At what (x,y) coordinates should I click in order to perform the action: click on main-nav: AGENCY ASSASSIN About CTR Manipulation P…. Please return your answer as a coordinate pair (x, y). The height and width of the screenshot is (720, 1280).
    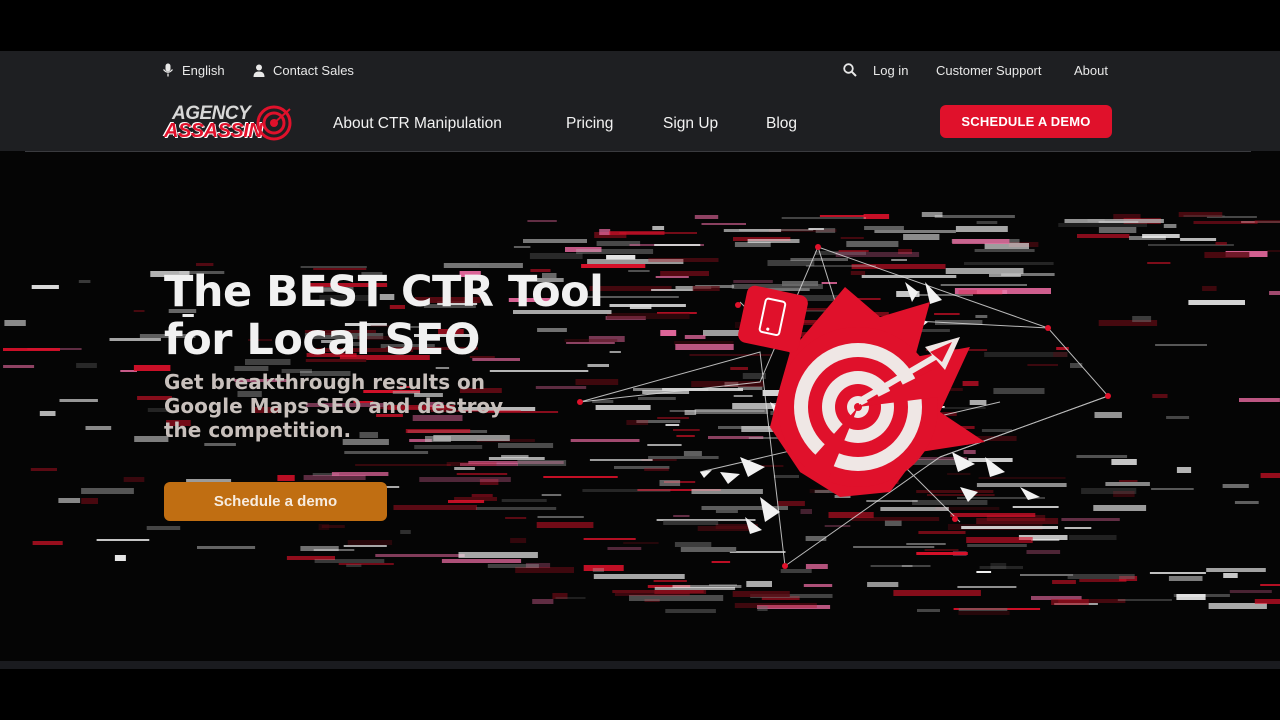
    Looking at the image, I should click on (640, 123).